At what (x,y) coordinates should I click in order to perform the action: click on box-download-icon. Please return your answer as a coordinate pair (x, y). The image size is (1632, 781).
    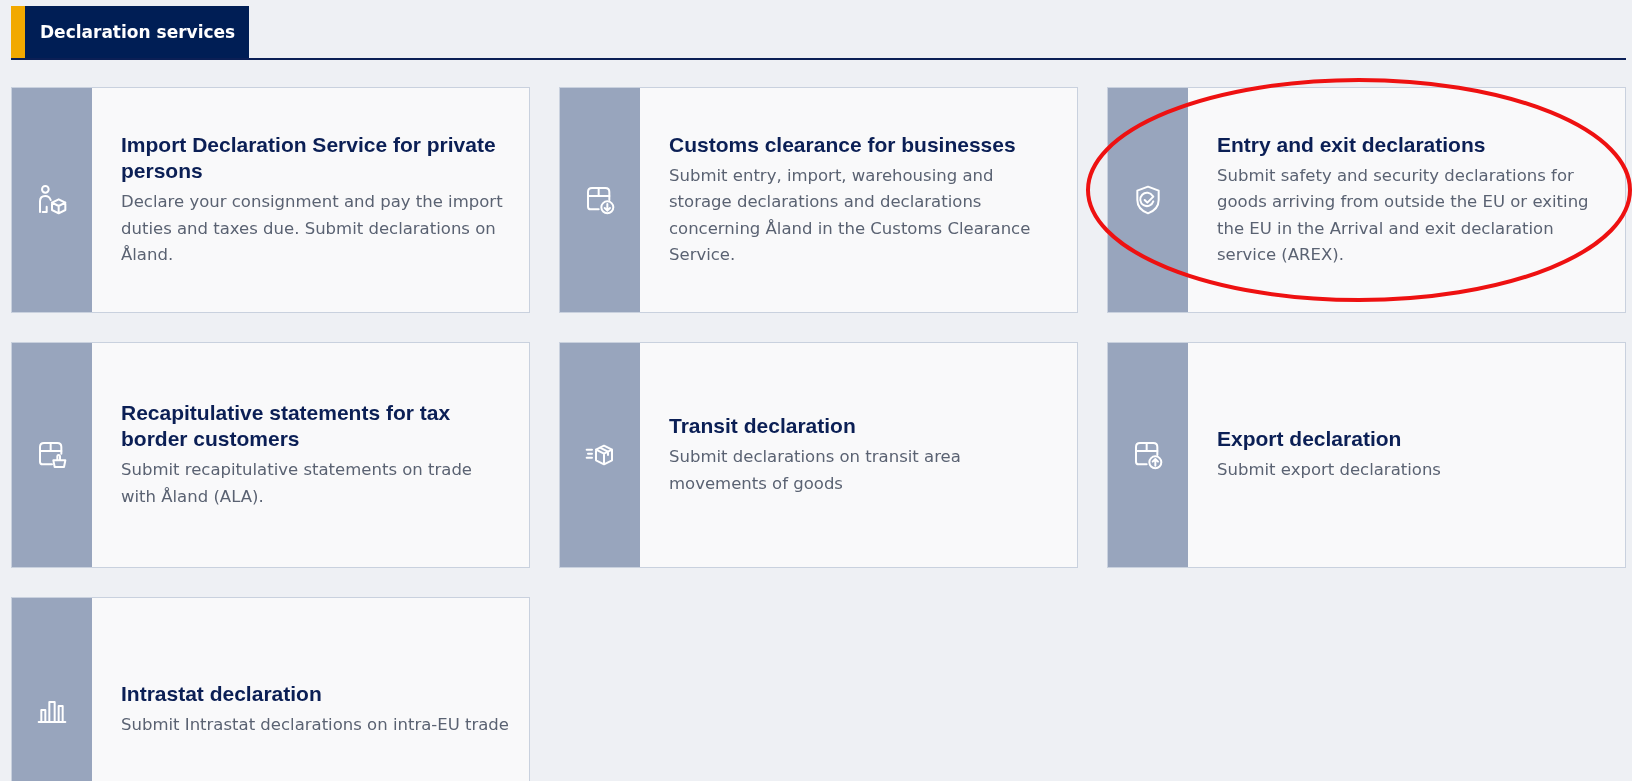
    Looking at the image, I should click on (600, 200).